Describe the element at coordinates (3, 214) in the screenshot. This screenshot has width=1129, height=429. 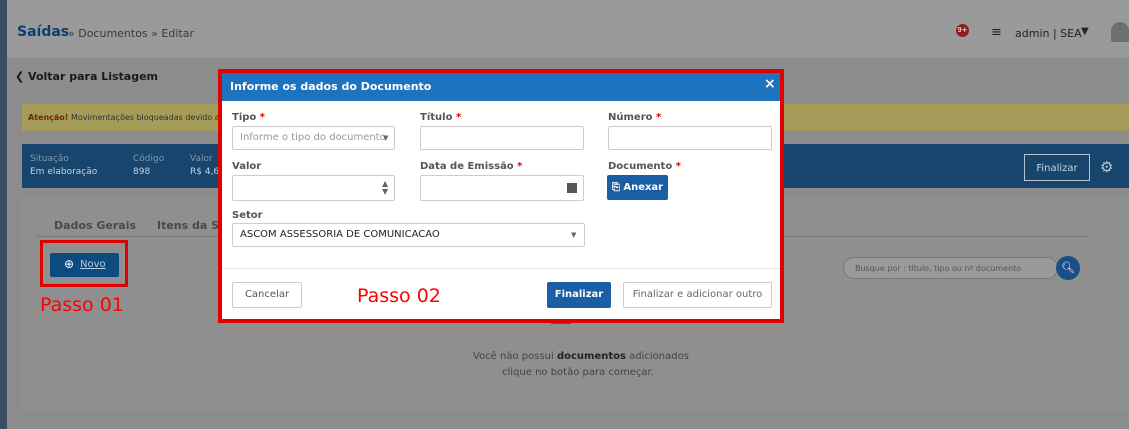
I see `app-frame-edge` at that location.